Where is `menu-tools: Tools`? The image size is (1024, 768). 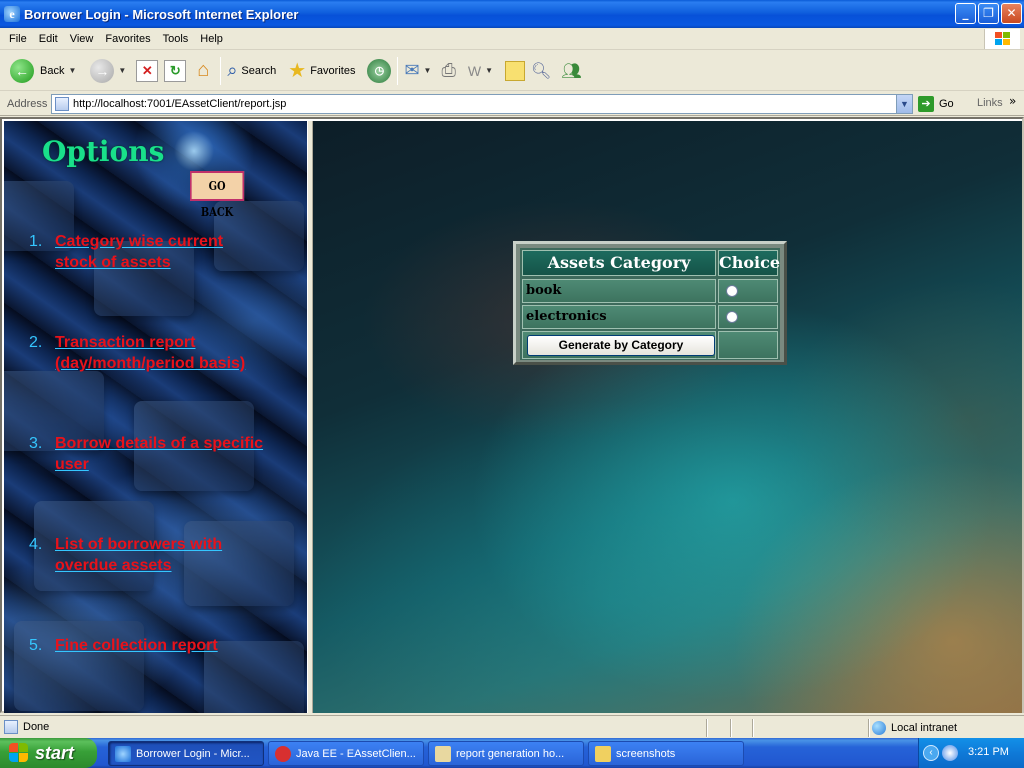 menu-tools: Tools is located at coordinates (176, 39).